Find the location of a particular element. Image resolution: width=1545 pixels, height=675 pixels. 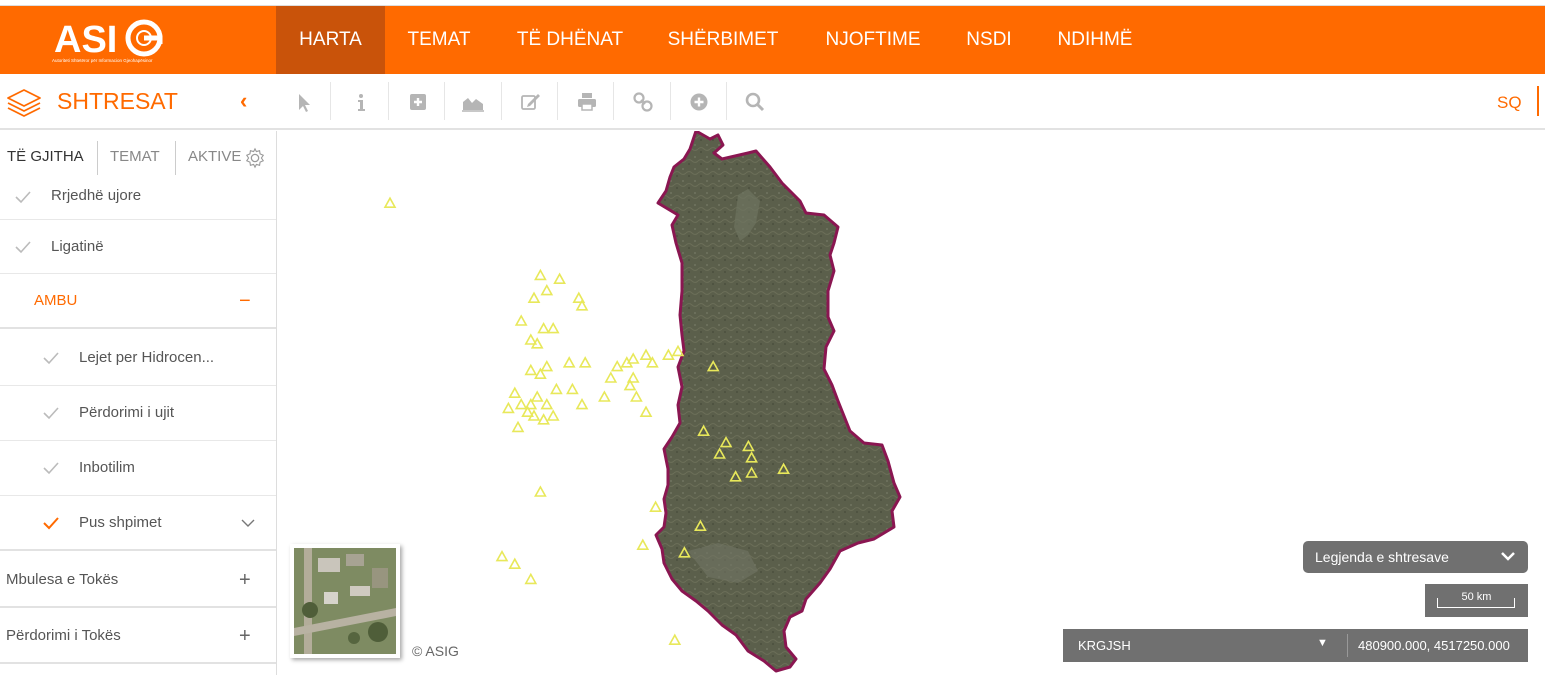

nav-temat: TEMAT is located at coordinates (439, 40).